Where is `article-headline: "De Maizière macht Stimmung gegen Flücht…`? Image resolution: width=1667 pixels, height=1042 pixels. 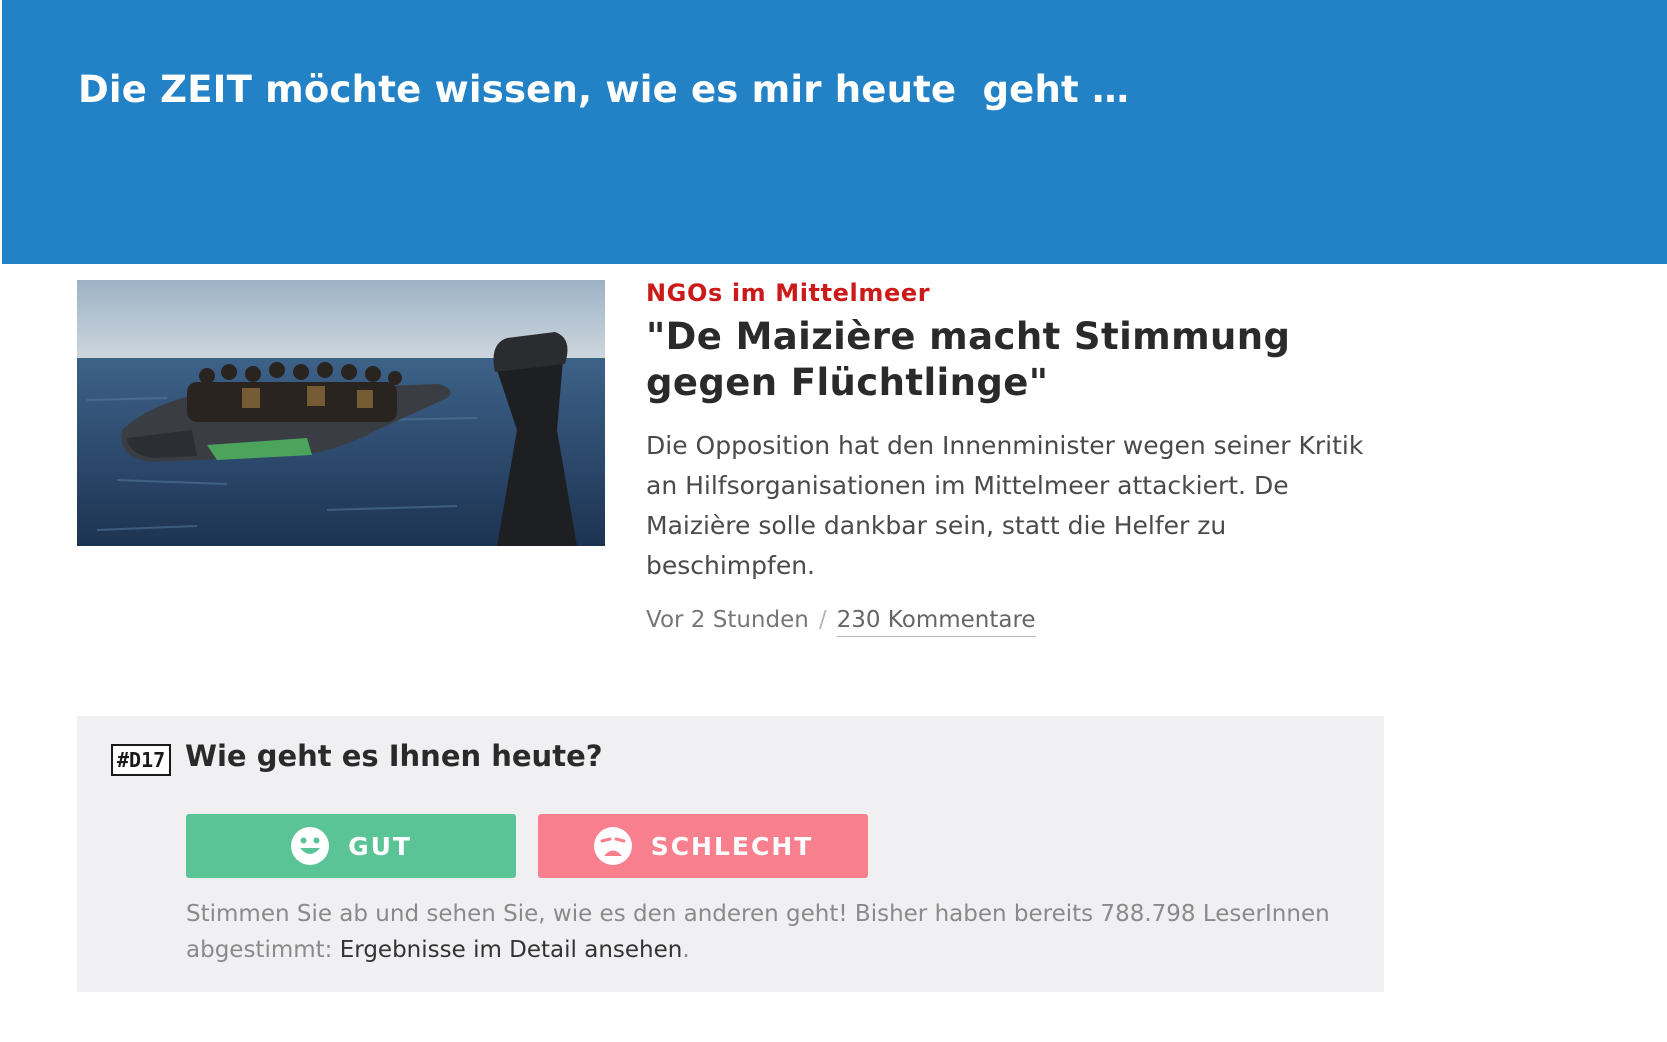 article-headline: "De Maizière macht Stimmung gegen Flücht… is located at coordinates (1006, 360).